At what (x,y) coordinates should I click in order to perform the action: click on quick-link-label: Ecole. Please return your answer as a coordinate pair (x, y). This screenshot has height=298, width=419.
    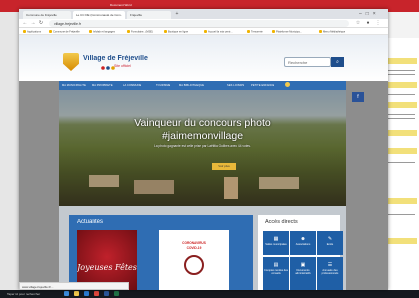
    Looking at the image, I should click on (330, 244).